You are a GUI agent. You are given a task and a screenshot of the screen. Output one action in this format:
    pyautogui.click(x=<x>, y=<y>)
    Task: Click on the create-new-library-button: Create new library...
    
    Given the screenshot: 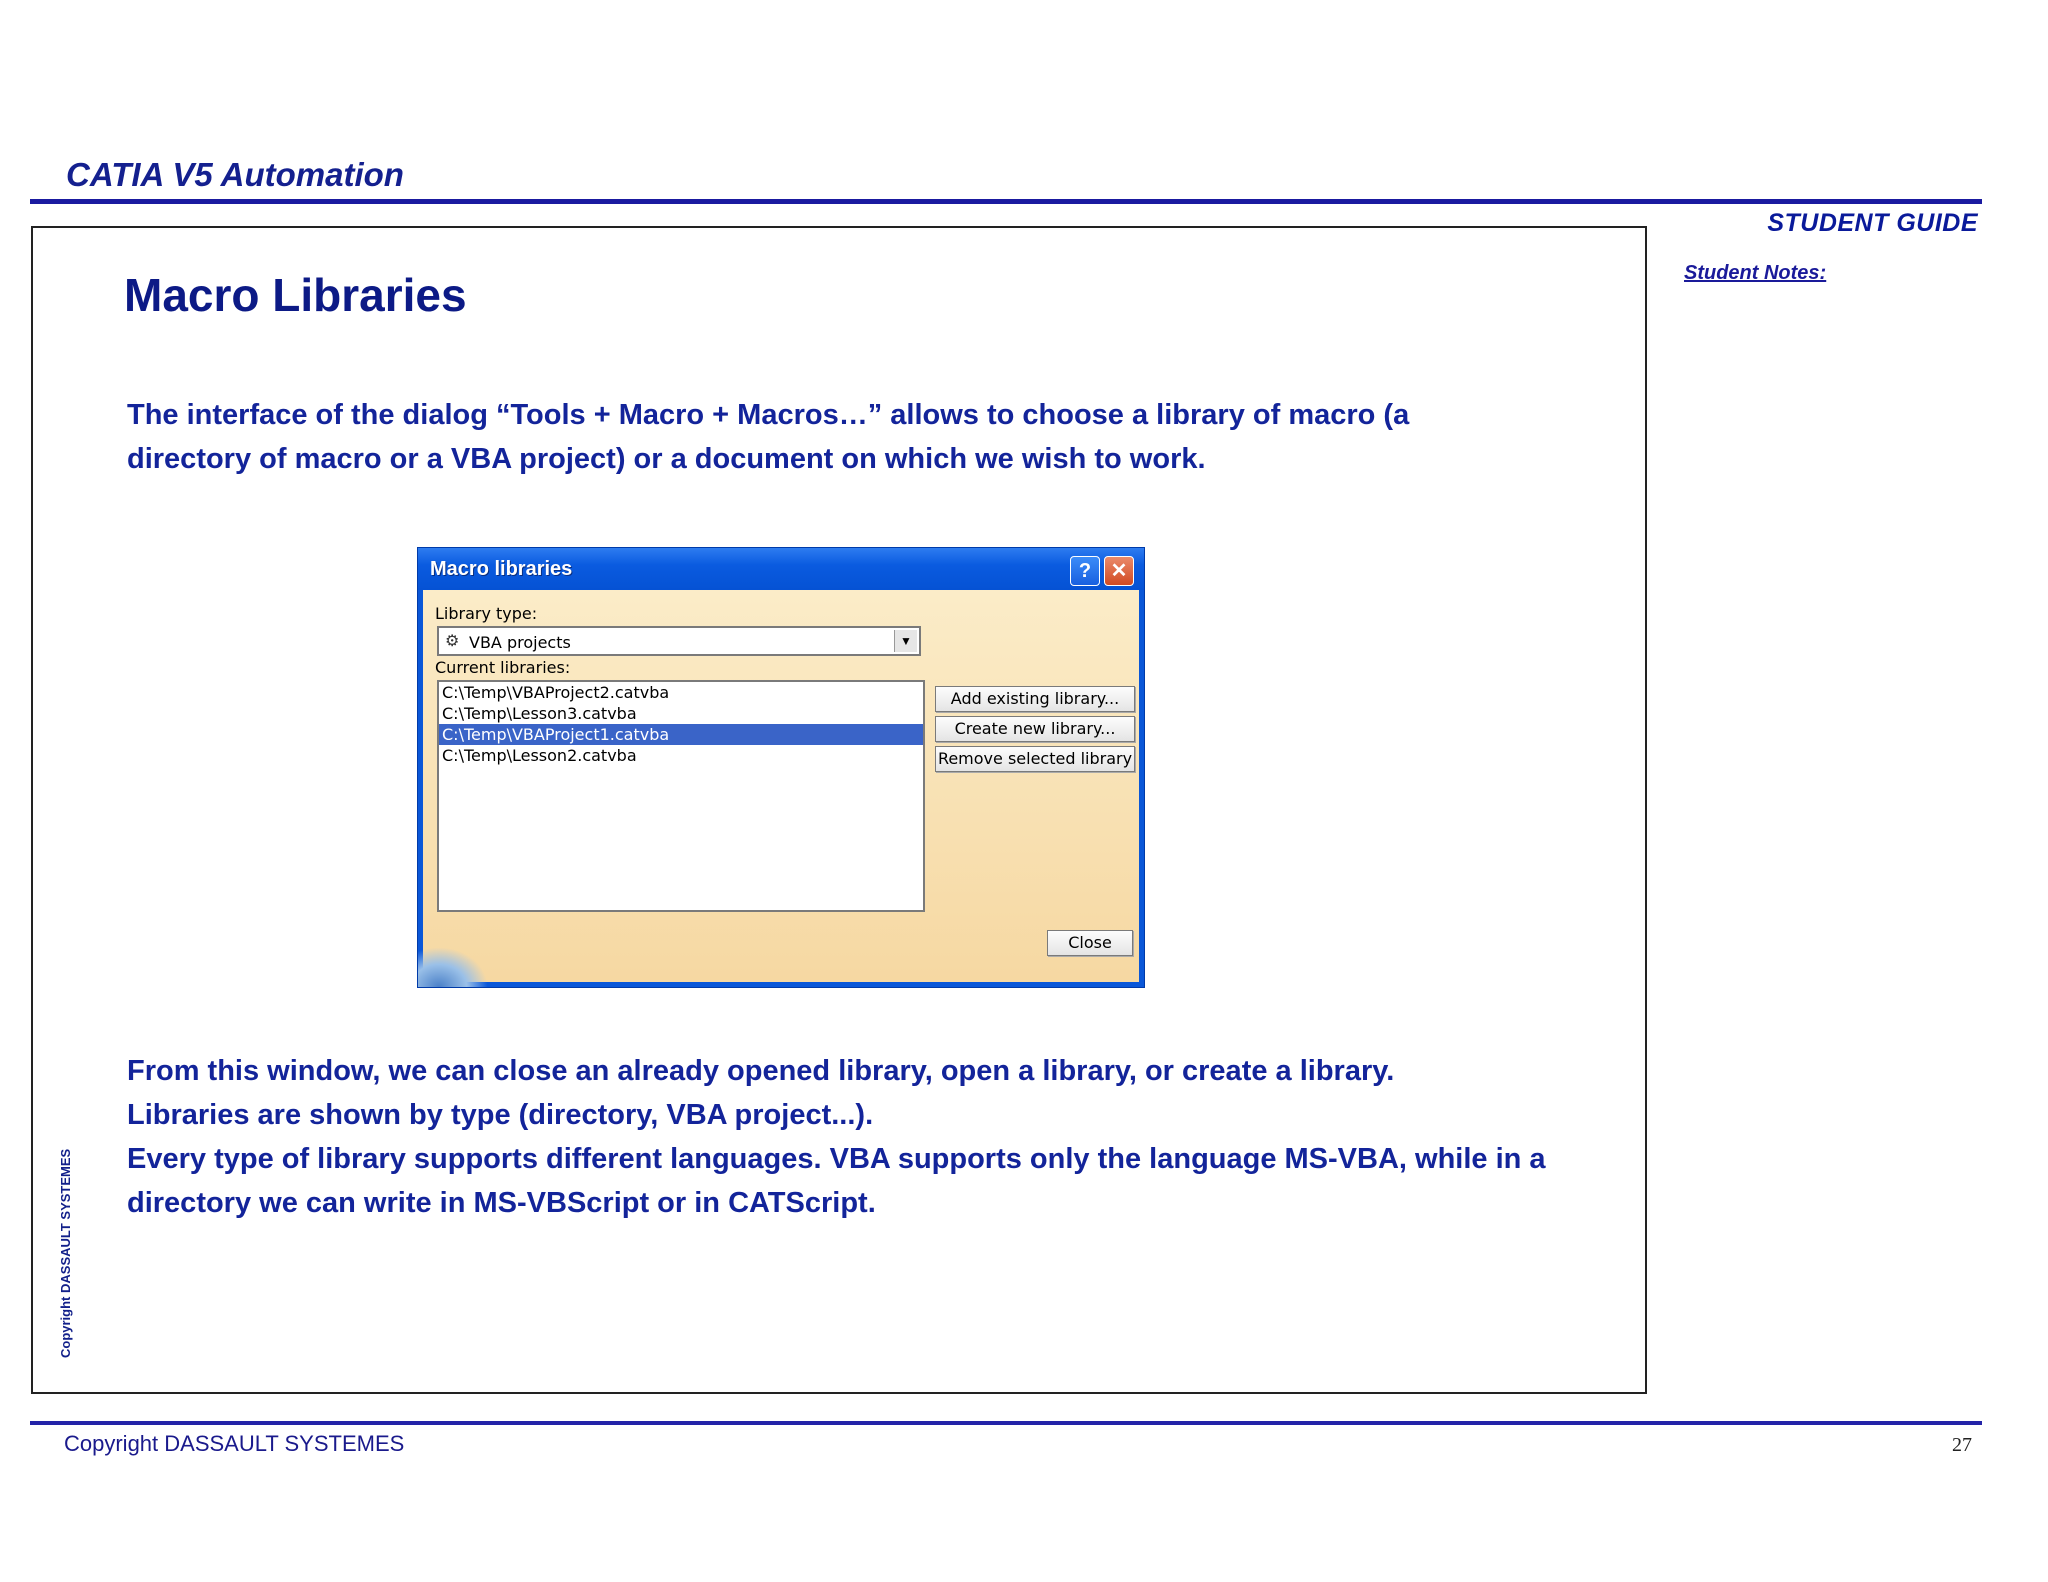 What is the action you would take?
    pyautogui.click(x=1035, y=729)
    